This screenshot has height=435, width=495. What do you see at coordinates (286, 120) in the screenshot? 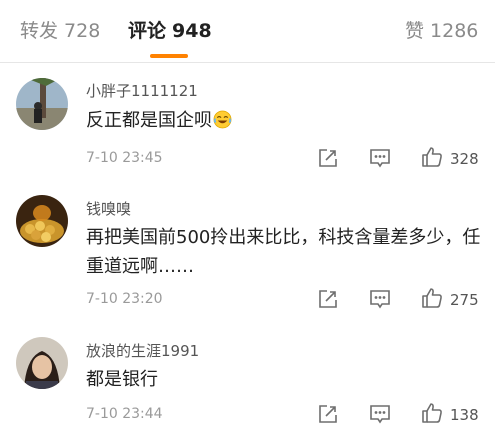
I see `comment-text: 反正都是国企呗` at bounding box center [286, 120].